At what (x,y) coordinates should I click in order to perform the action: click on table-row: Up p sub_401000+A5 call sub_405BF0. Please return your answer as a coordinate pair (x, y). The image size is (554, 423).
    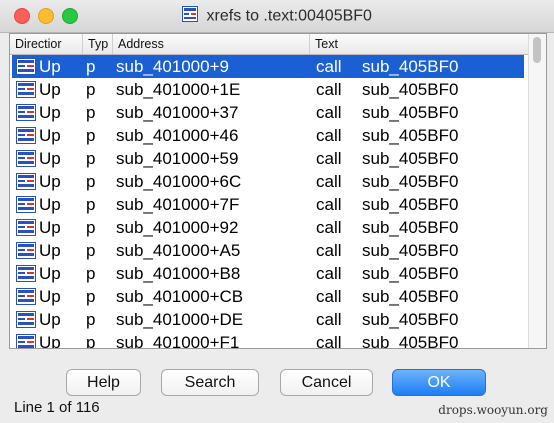
    Looking at the image, I should click on (268, 250).